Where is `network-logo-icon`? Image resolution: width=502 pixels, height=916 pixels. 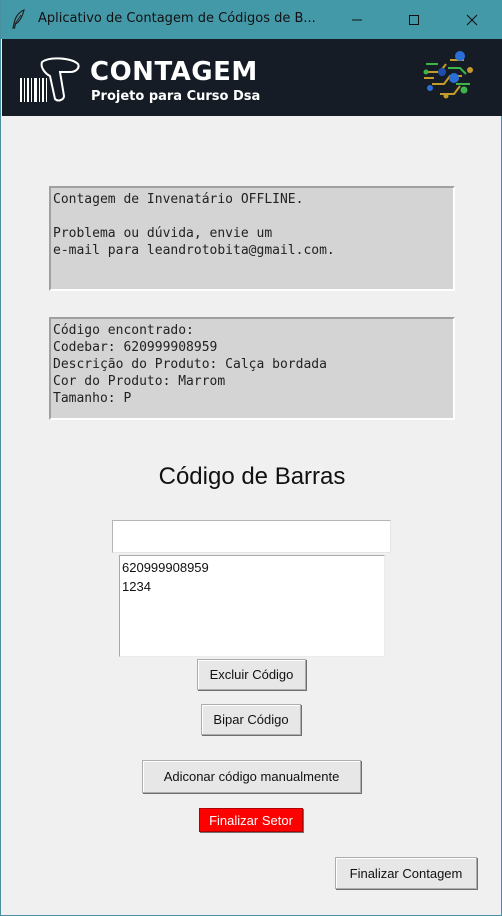
network-logo-icon is located at coordinates (448, 75).